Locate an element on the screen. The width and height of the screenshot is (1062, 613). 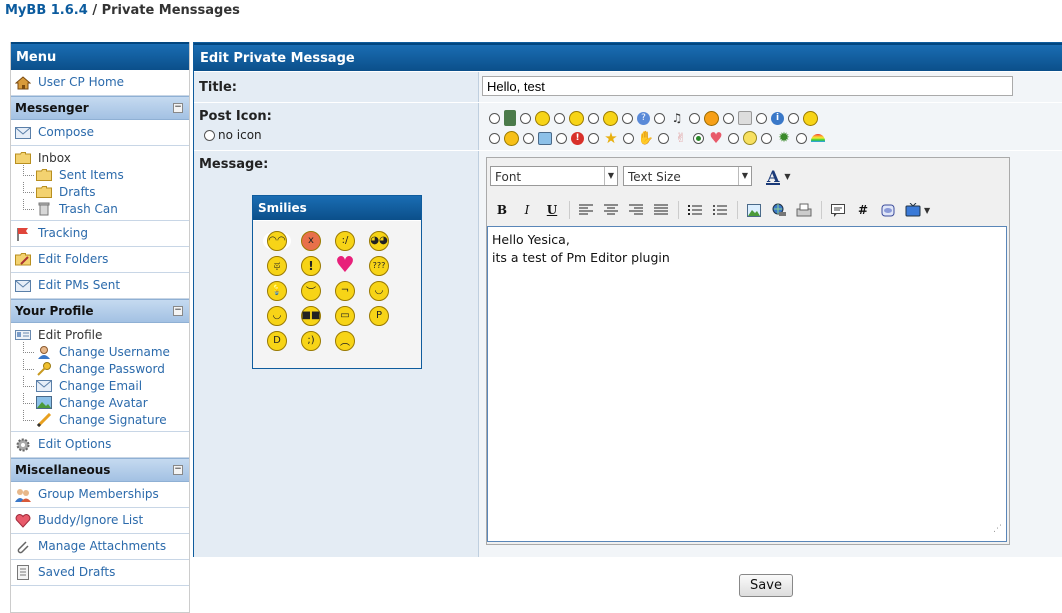
sidebar-item-label: Manage Attachments is located at coordinates (102, 546).